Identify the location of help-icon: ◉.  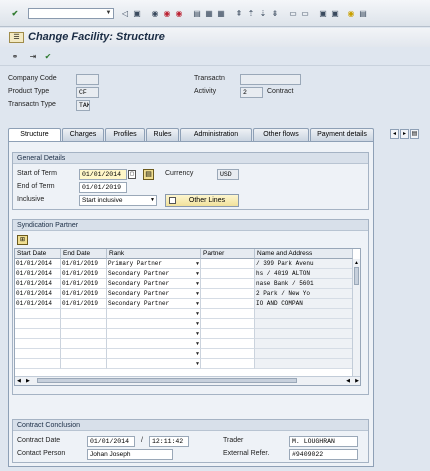
(351, 13).